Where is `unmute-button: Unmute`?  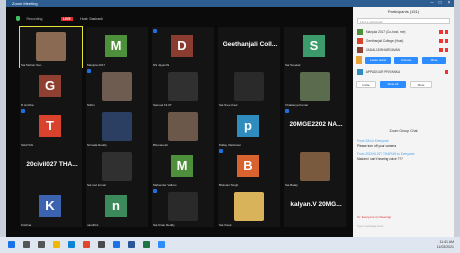 unmute-button: Unmute is located at coordinates (406, 60).